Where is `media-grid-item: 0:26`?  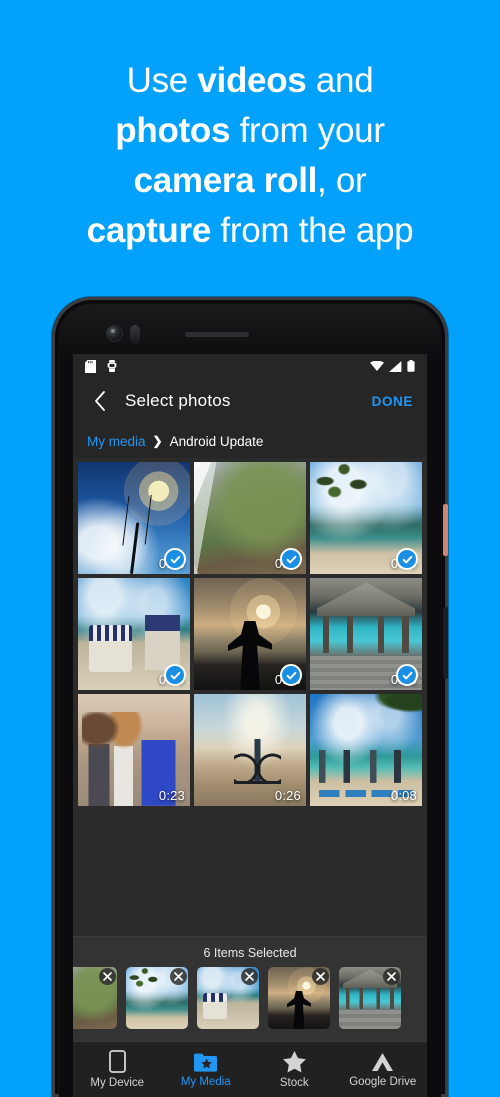
media-grid-item: 0:26 is located at coordinates (250, 750).